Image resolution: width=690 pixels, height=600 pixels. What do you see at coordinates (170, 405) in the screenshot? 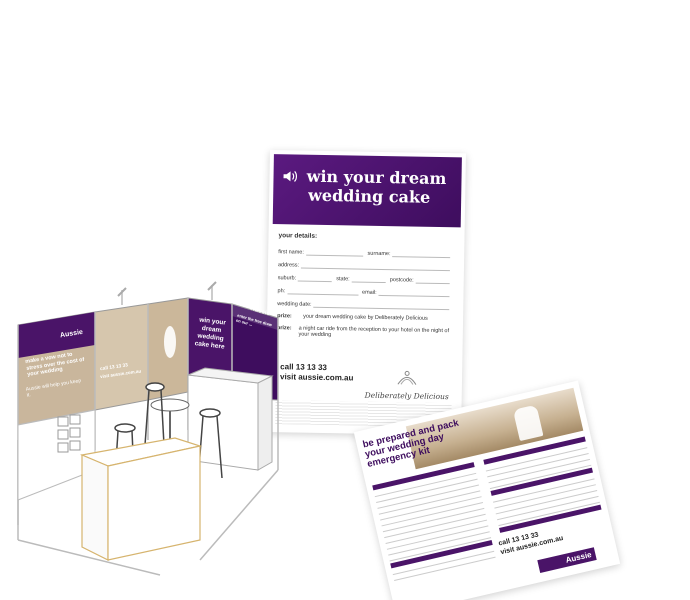
I see `round-table` at bounding box center [170, 405].